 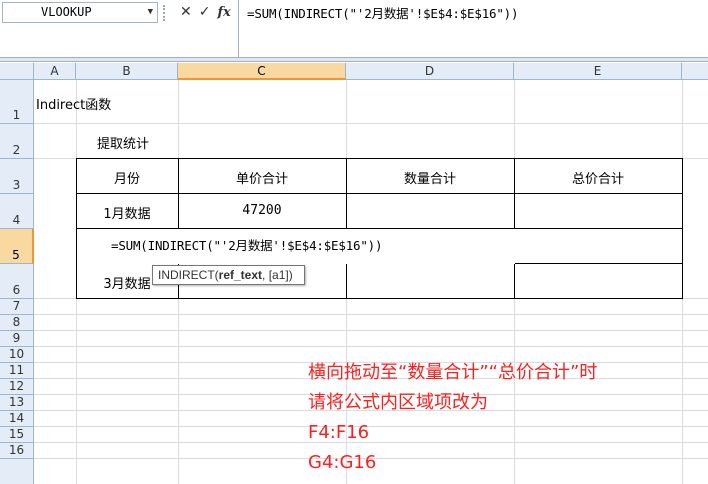 What do you see at coordinates (223, 12) in the screenshot?
I see `insert-function-icon: fx` at bounding box center [223, 12].